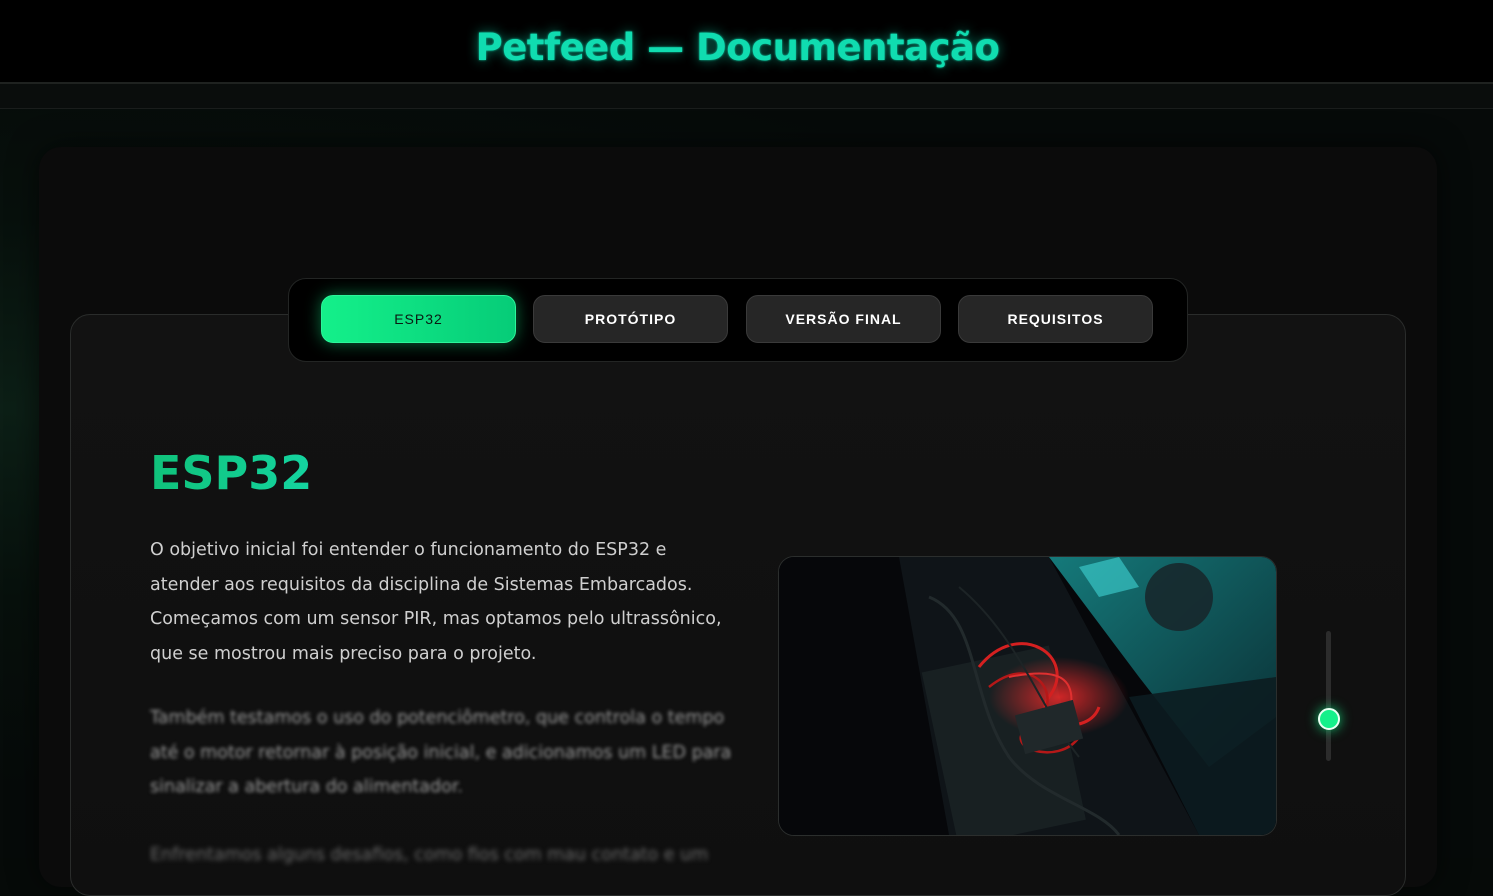  I want to click on tab-requisitos: REQUISITOS, so click(1055, 319).